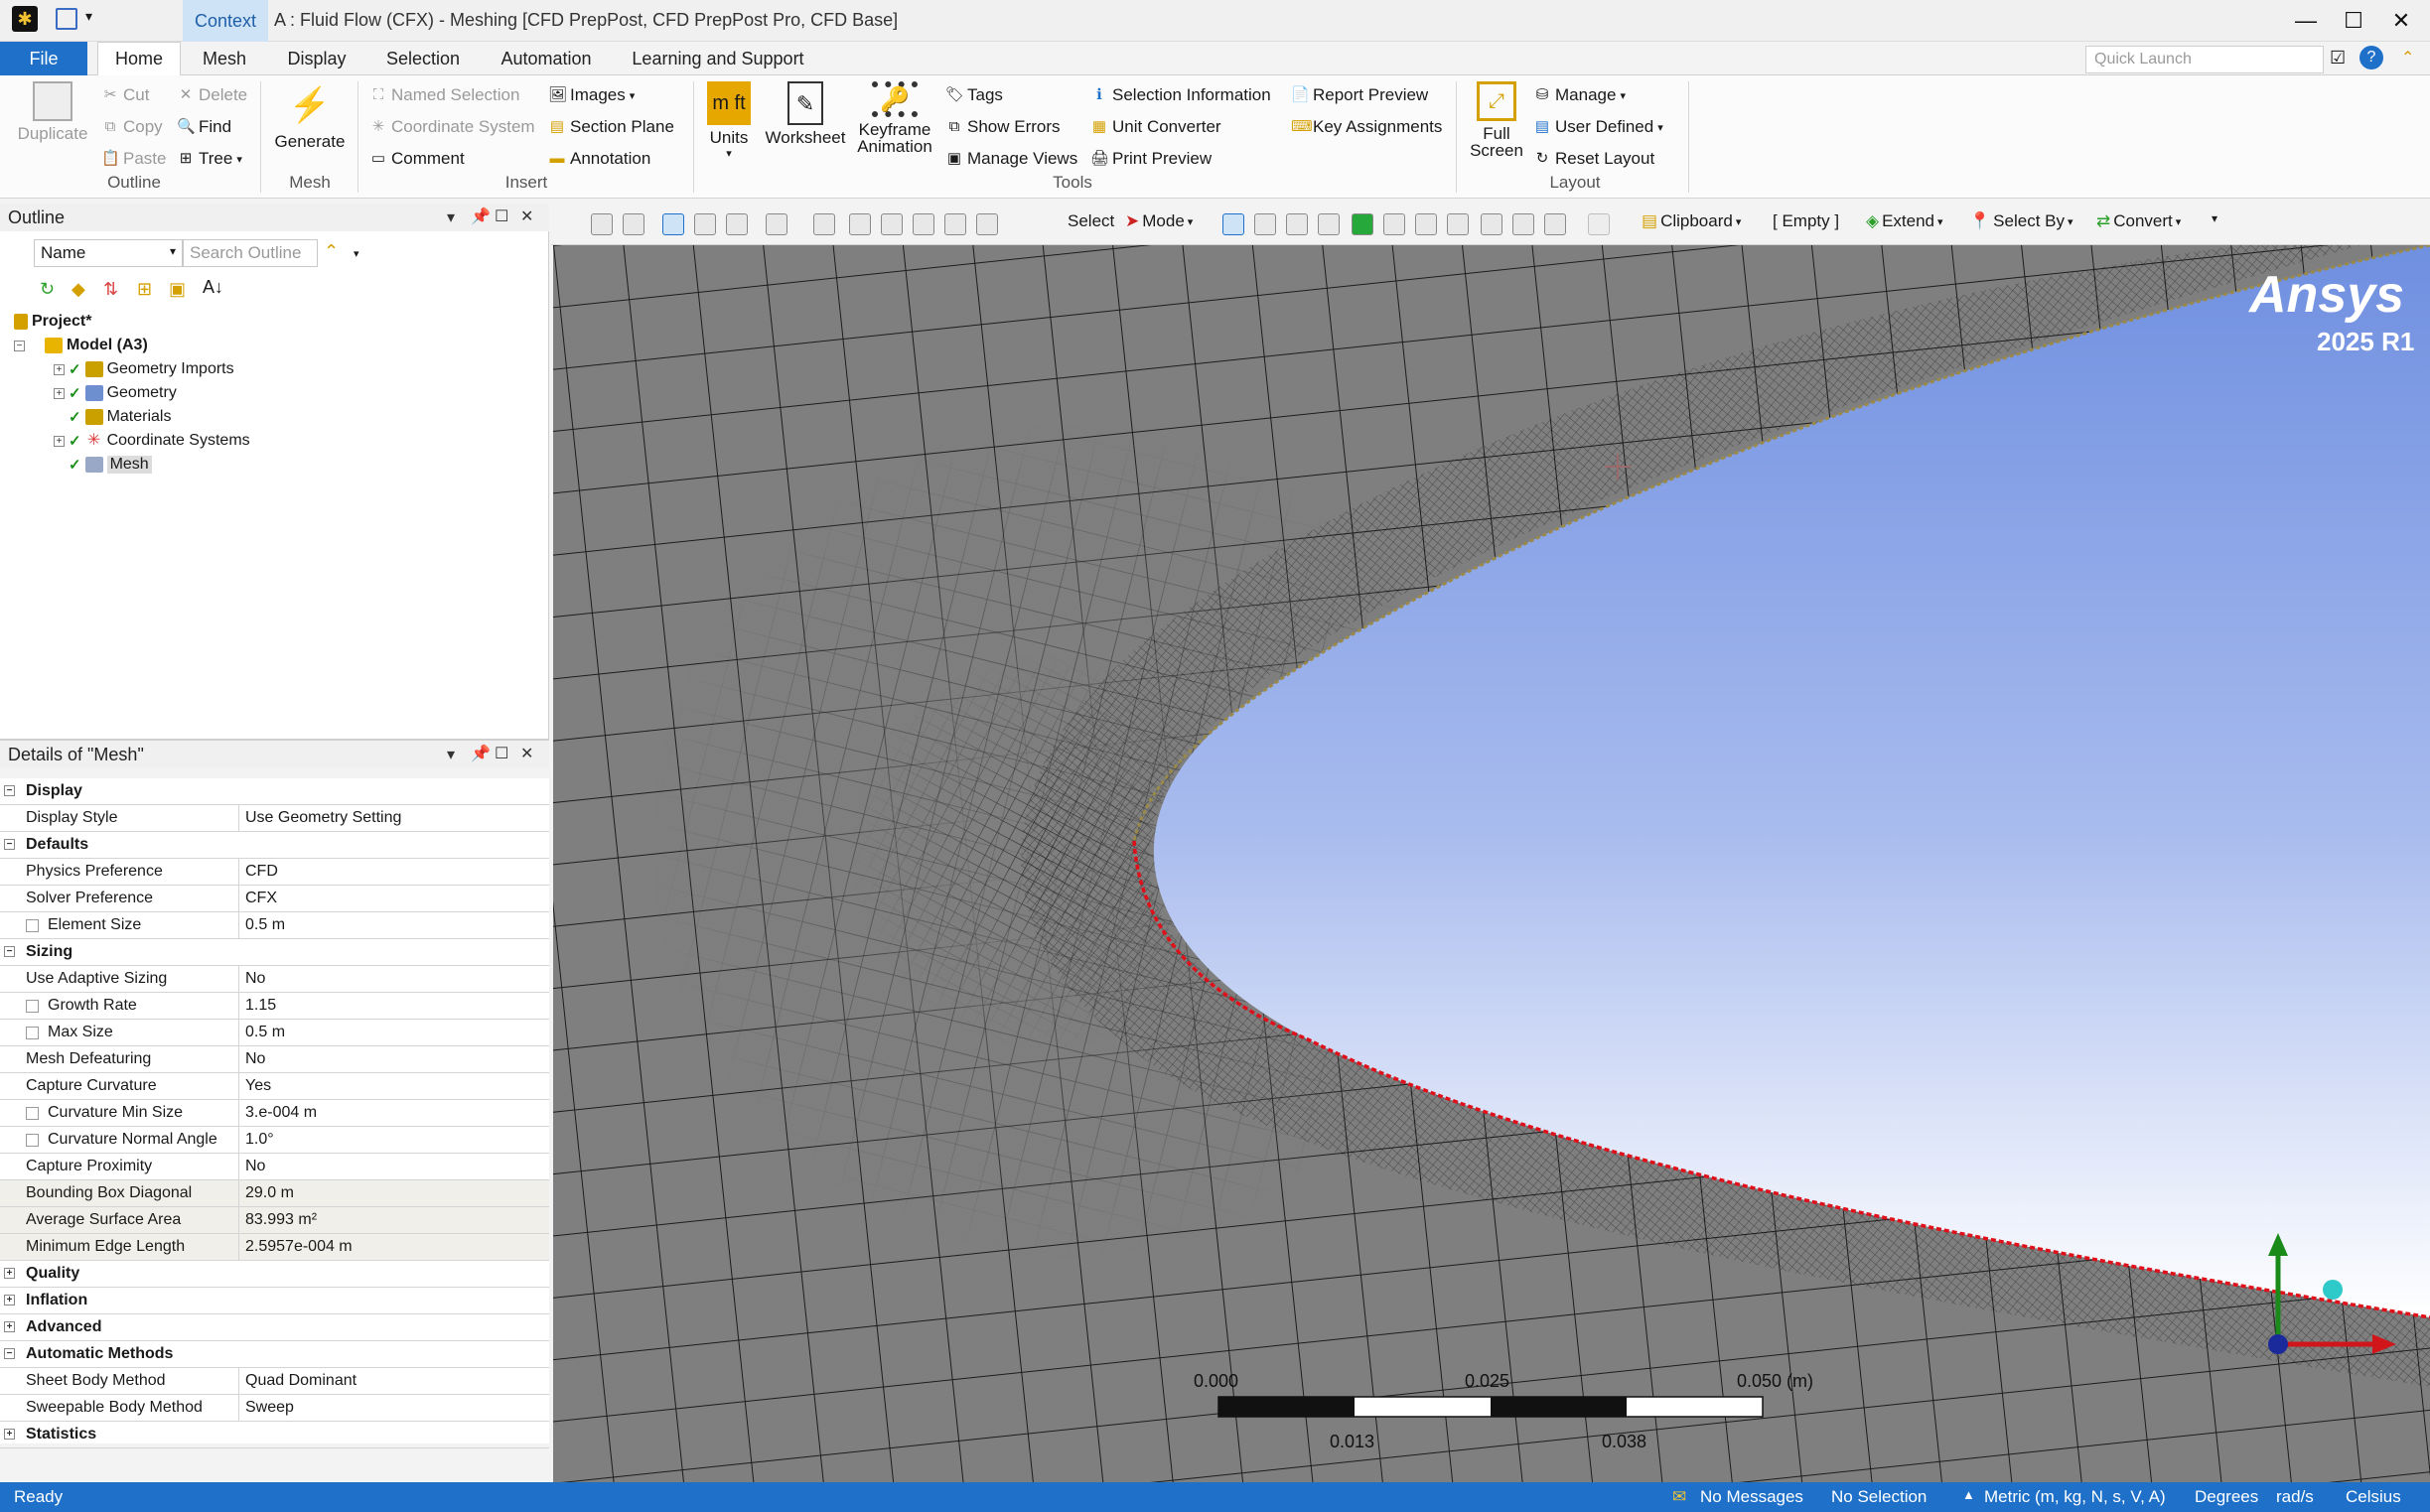 The image size is (2430, 1512). What do you see at coordinates (225, 58) in the screenshot?
I see `tab-mesh: Mesh` at bounding box center [225, 58].